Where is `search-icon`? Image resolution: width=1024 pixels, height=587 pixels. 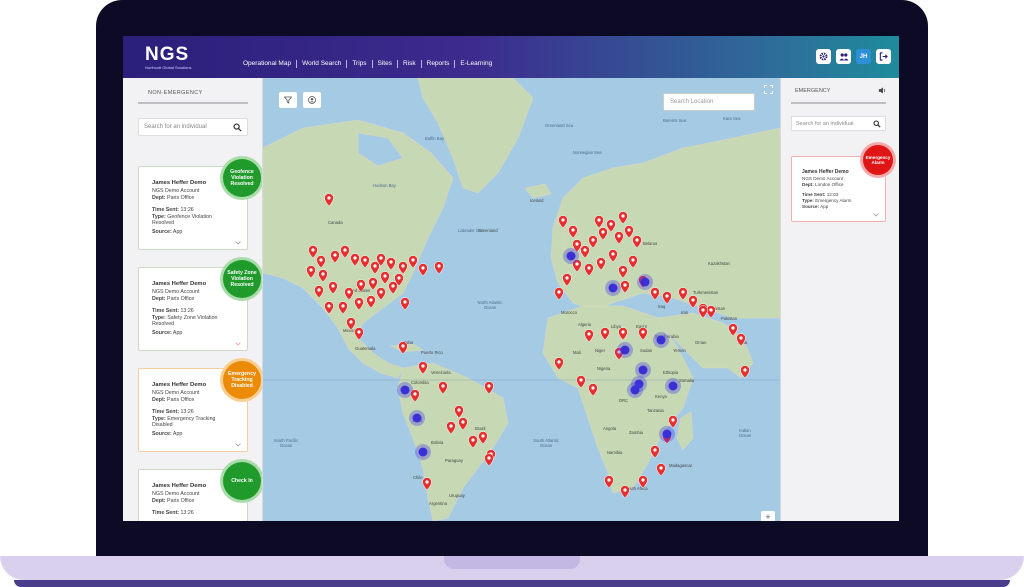 search-icon is located at coordinates (877, 124).